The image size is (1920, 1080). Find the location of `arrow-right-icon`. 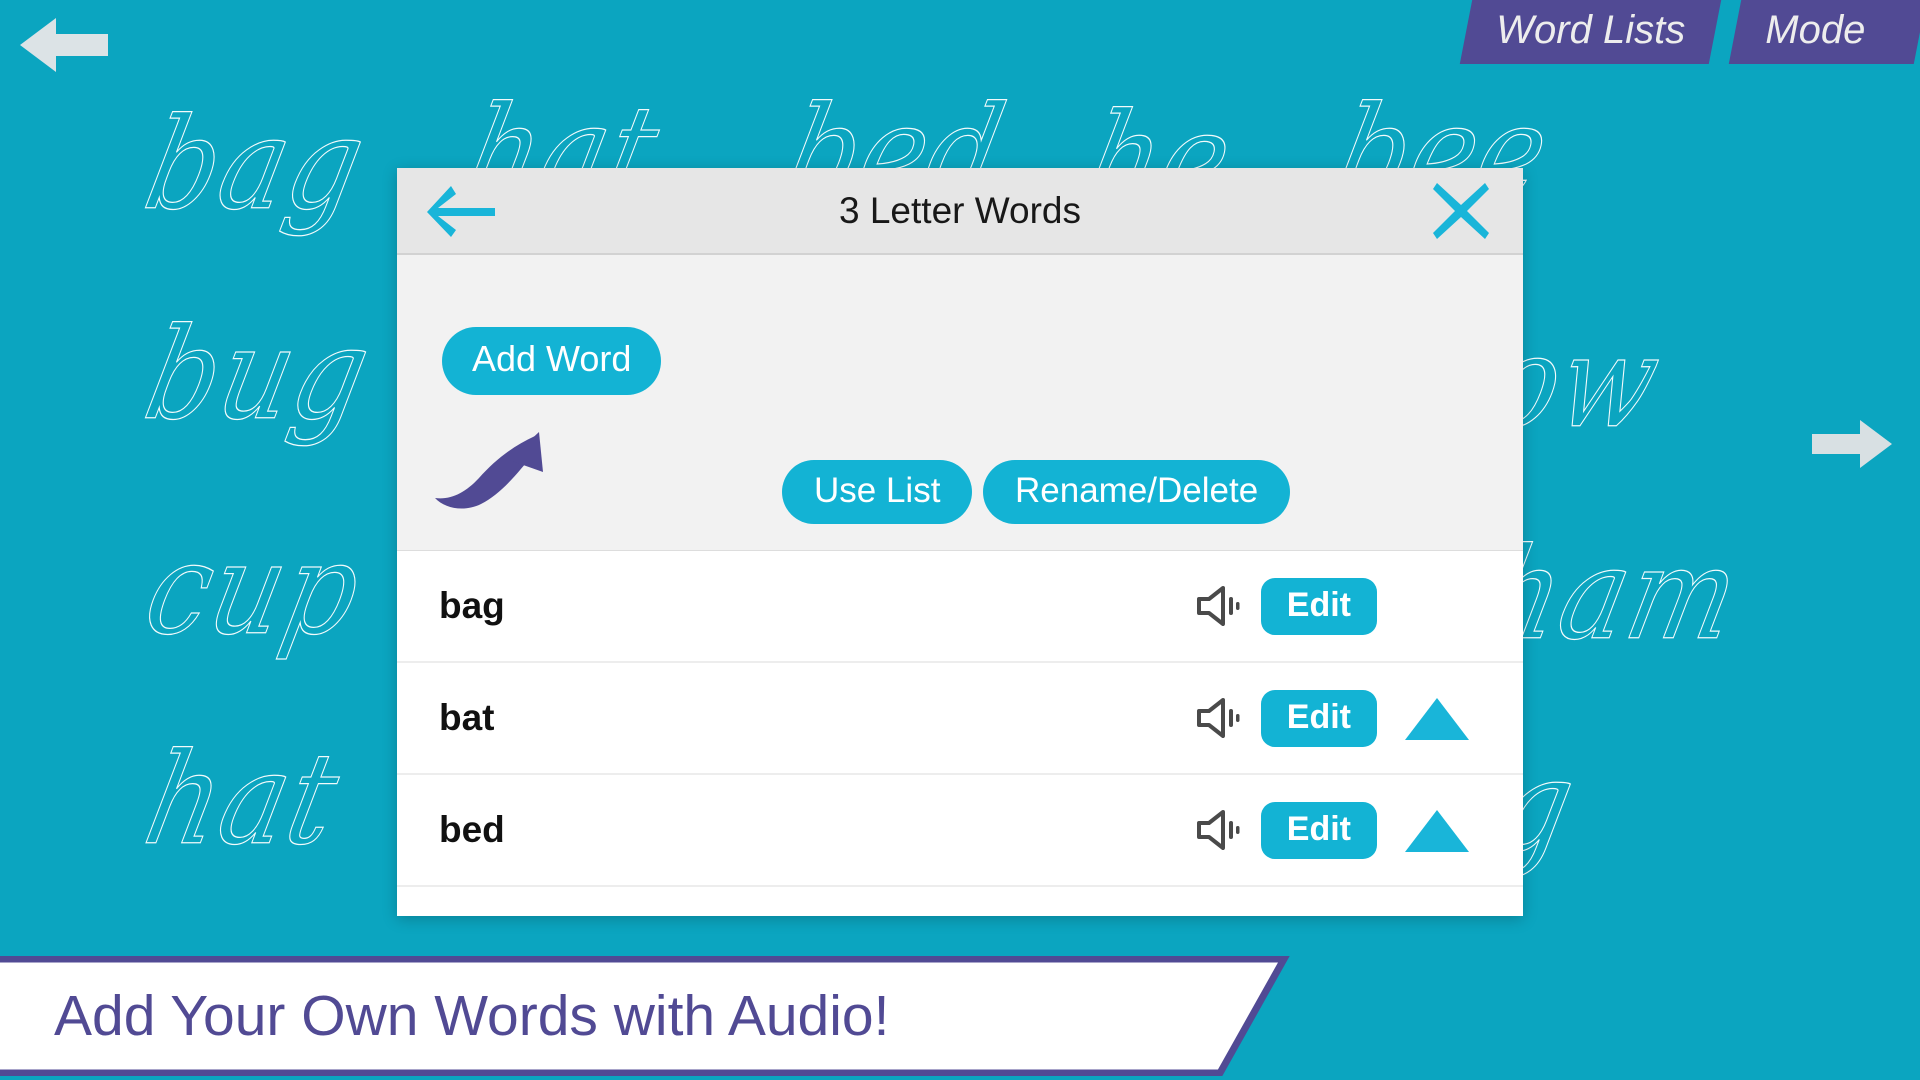

arrow-right-icon is located at coordinates (1852, 444).